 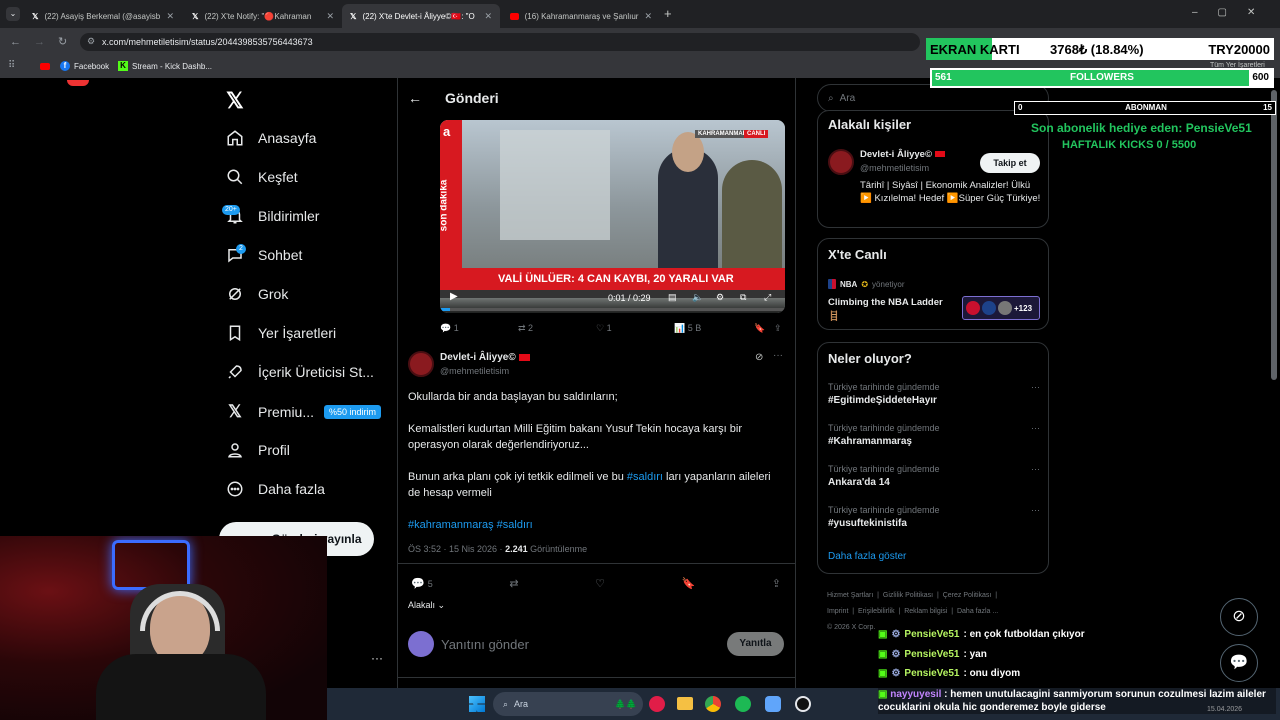 I want to click on listener-avatar, so click(x=1005, y=308).